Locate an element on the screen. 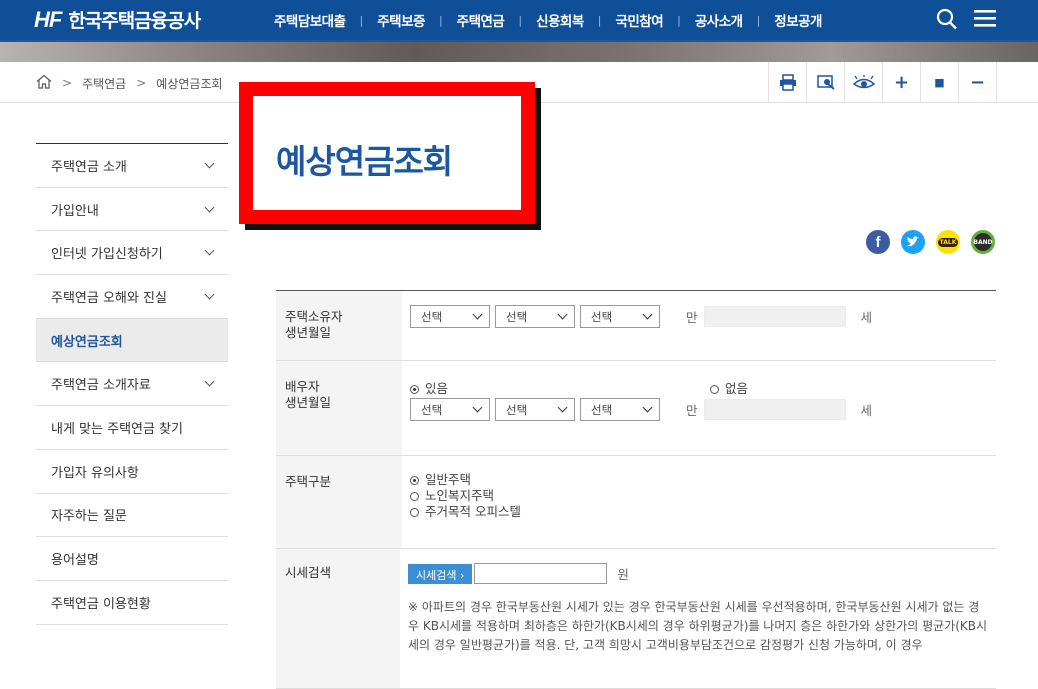  nav-item-pension: 주택연금 is located at coordinates (481, 20).